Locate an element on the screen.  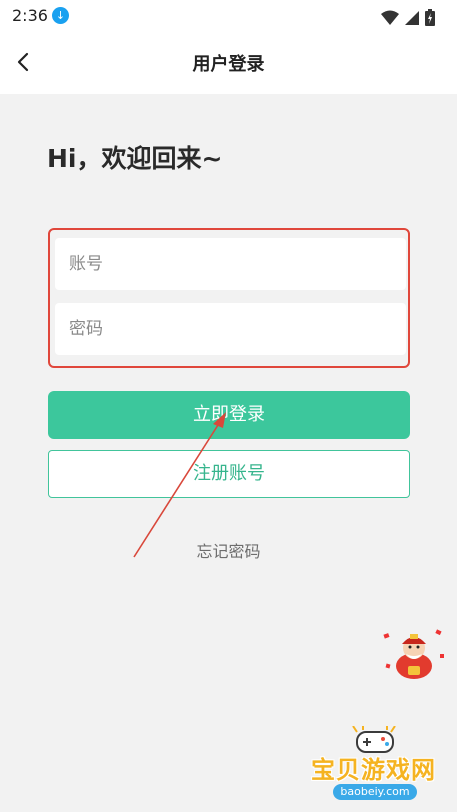
mascot-image is located at coordinates (413, 654).